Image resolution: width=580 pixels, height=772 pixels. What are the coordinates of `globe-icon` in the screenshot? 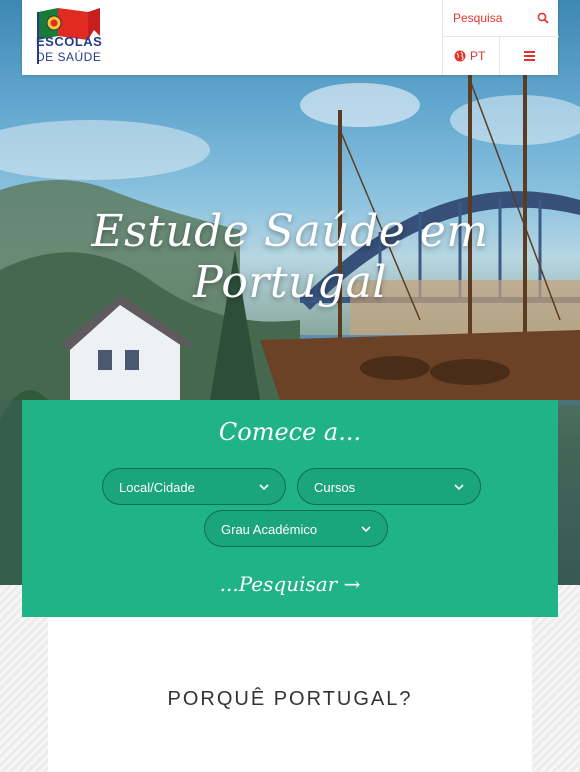 It's located at (460, 56).